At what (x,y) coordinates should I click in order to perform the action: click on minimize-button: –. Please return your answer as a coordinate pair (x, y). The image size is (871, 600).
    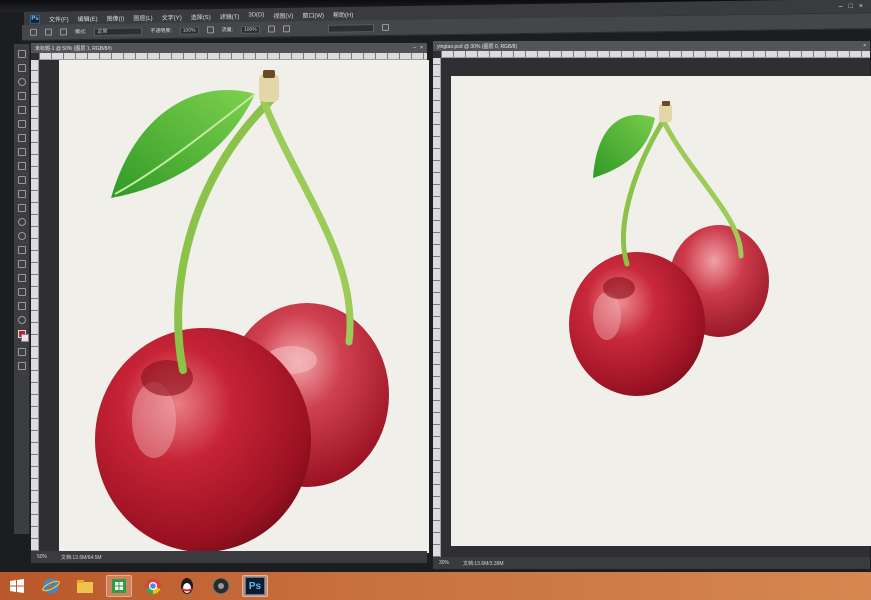
    Looking at the image, I should click on (841, 6).